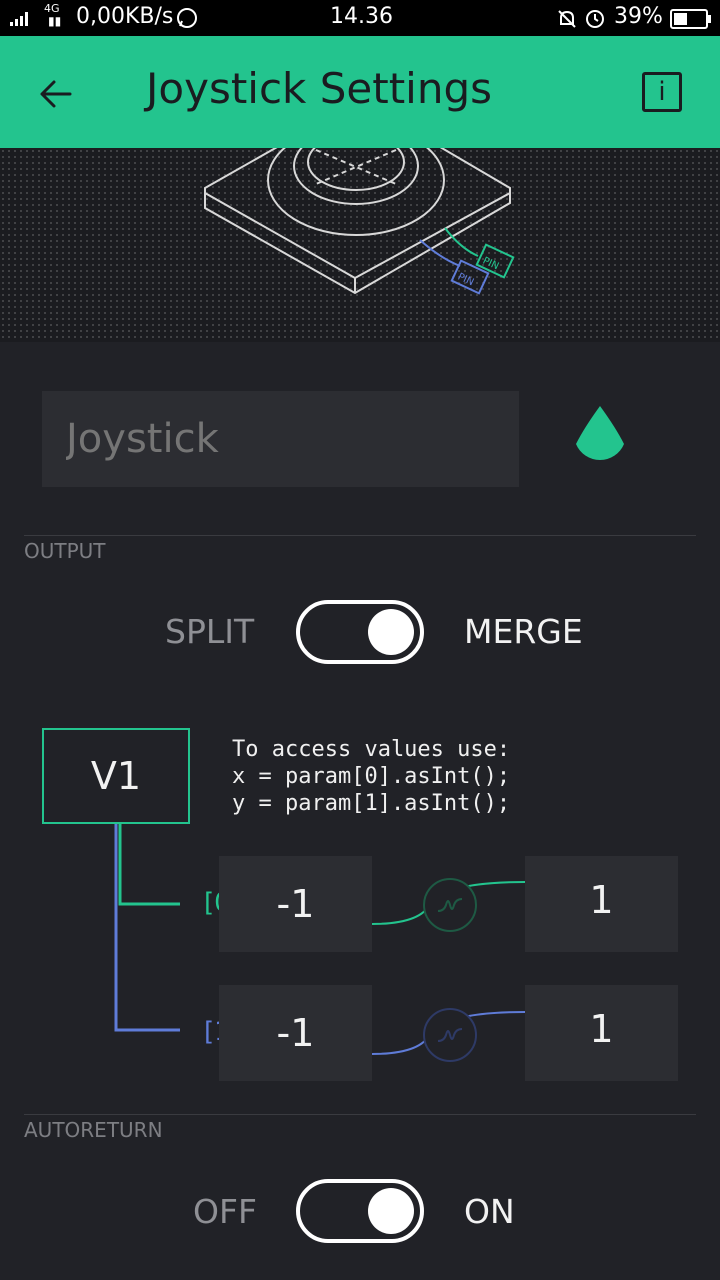 The height and width of the screenshot is (1280, 720). I want to click on battery-icon, so click(690, 19).